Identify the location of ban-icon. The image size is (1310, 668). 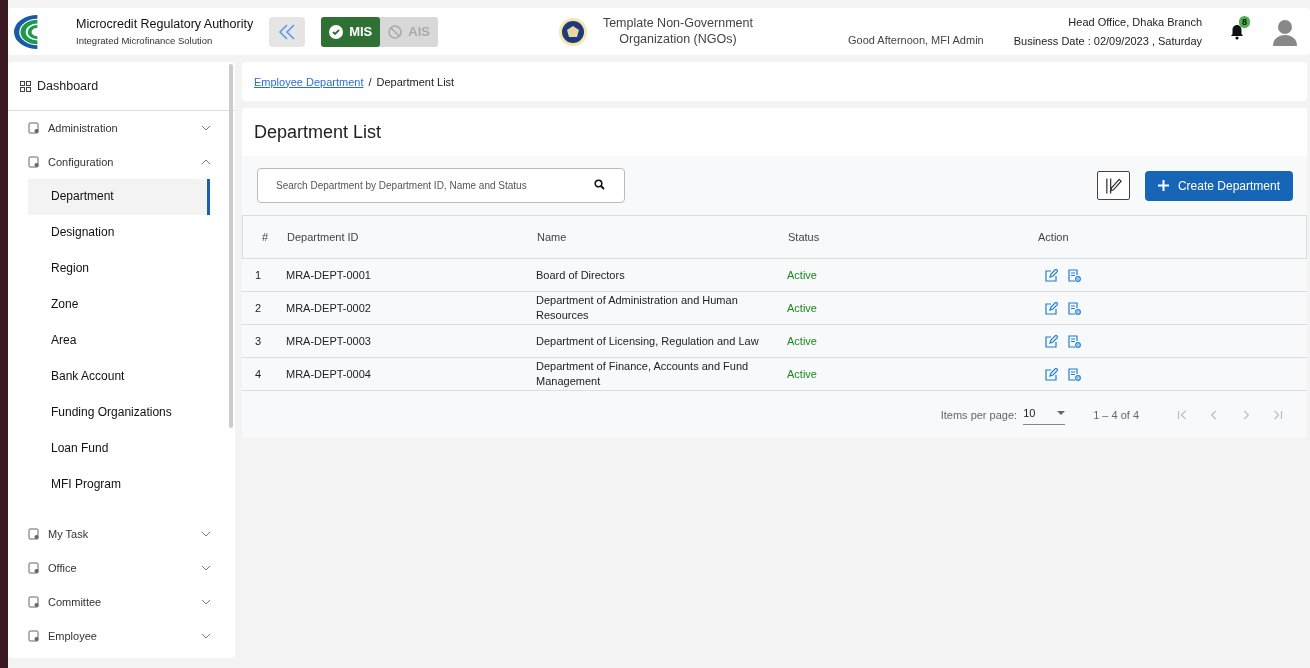
(395, 31).